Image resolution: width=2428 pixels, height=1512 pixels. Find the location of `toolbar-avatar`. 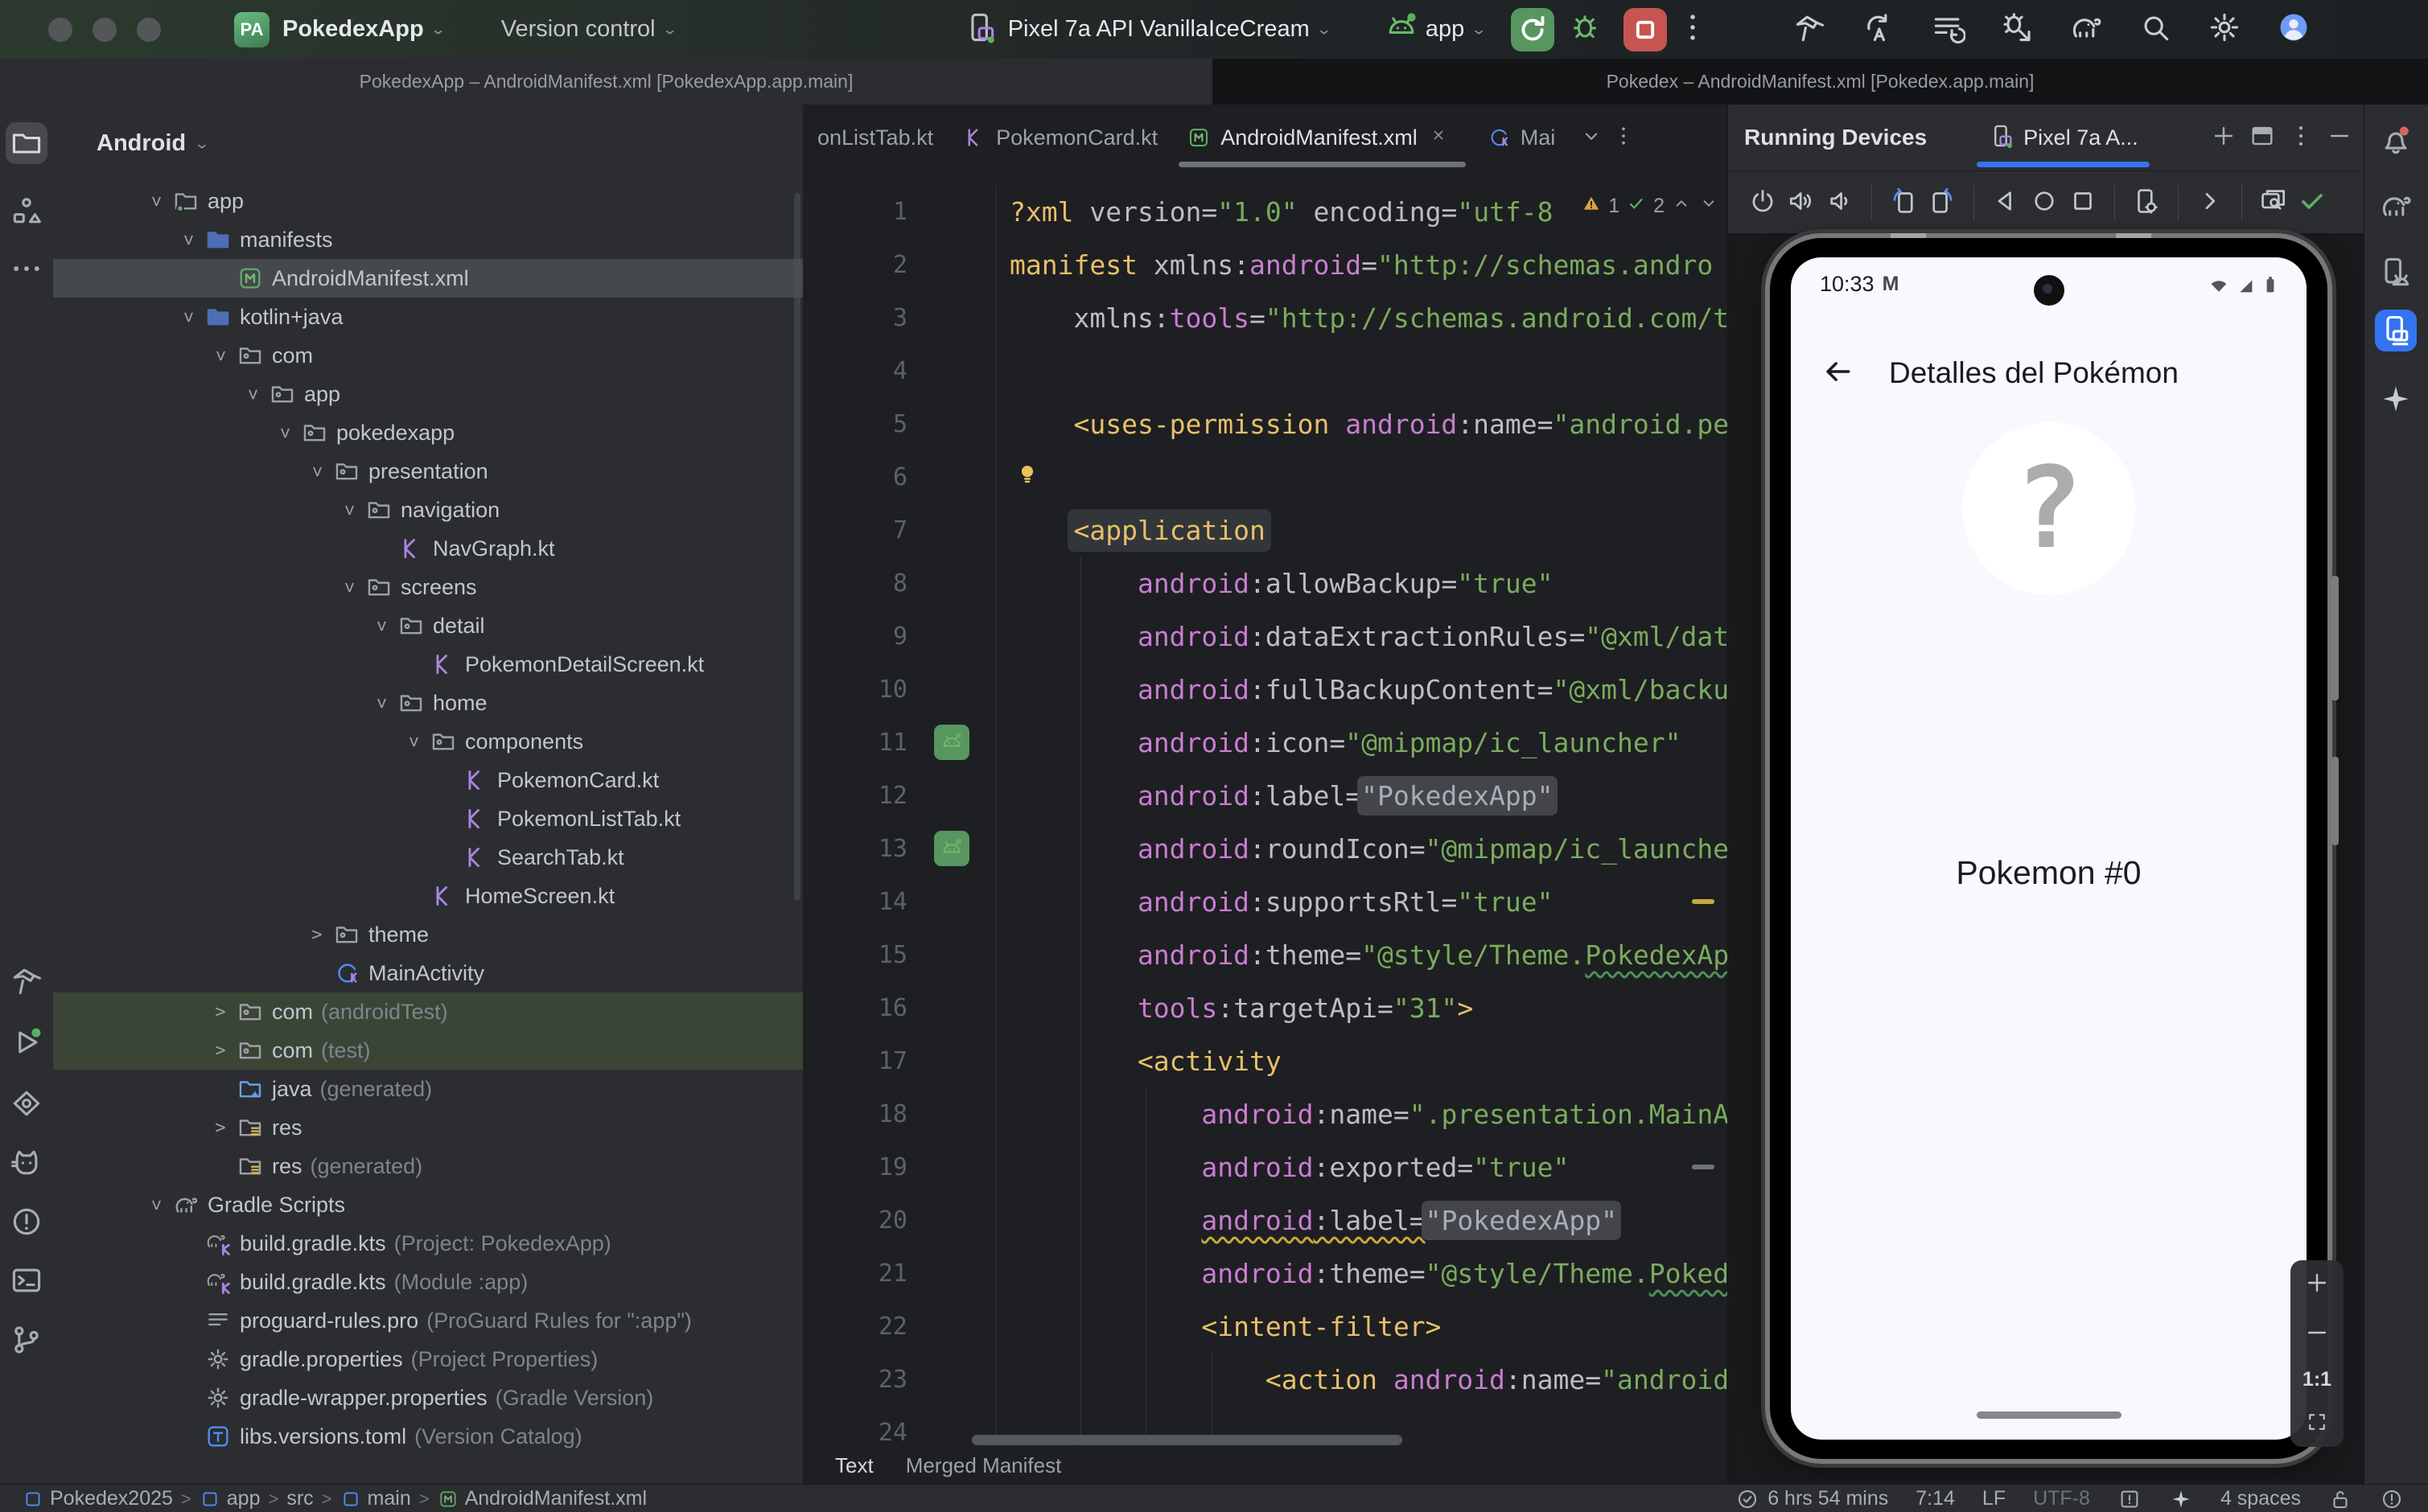

toolbar-avatar is located at coordinates (2293, 30).